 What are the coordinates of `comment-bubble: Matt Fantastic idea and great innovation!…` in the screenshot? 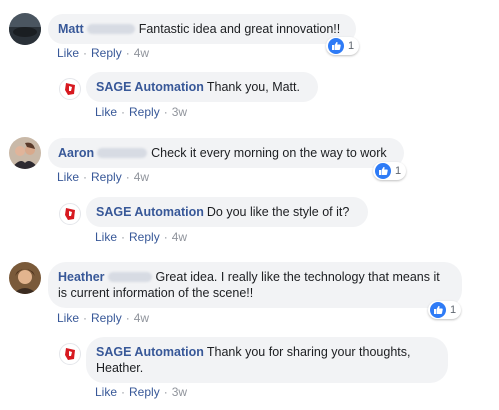 It's located at (202, 29).